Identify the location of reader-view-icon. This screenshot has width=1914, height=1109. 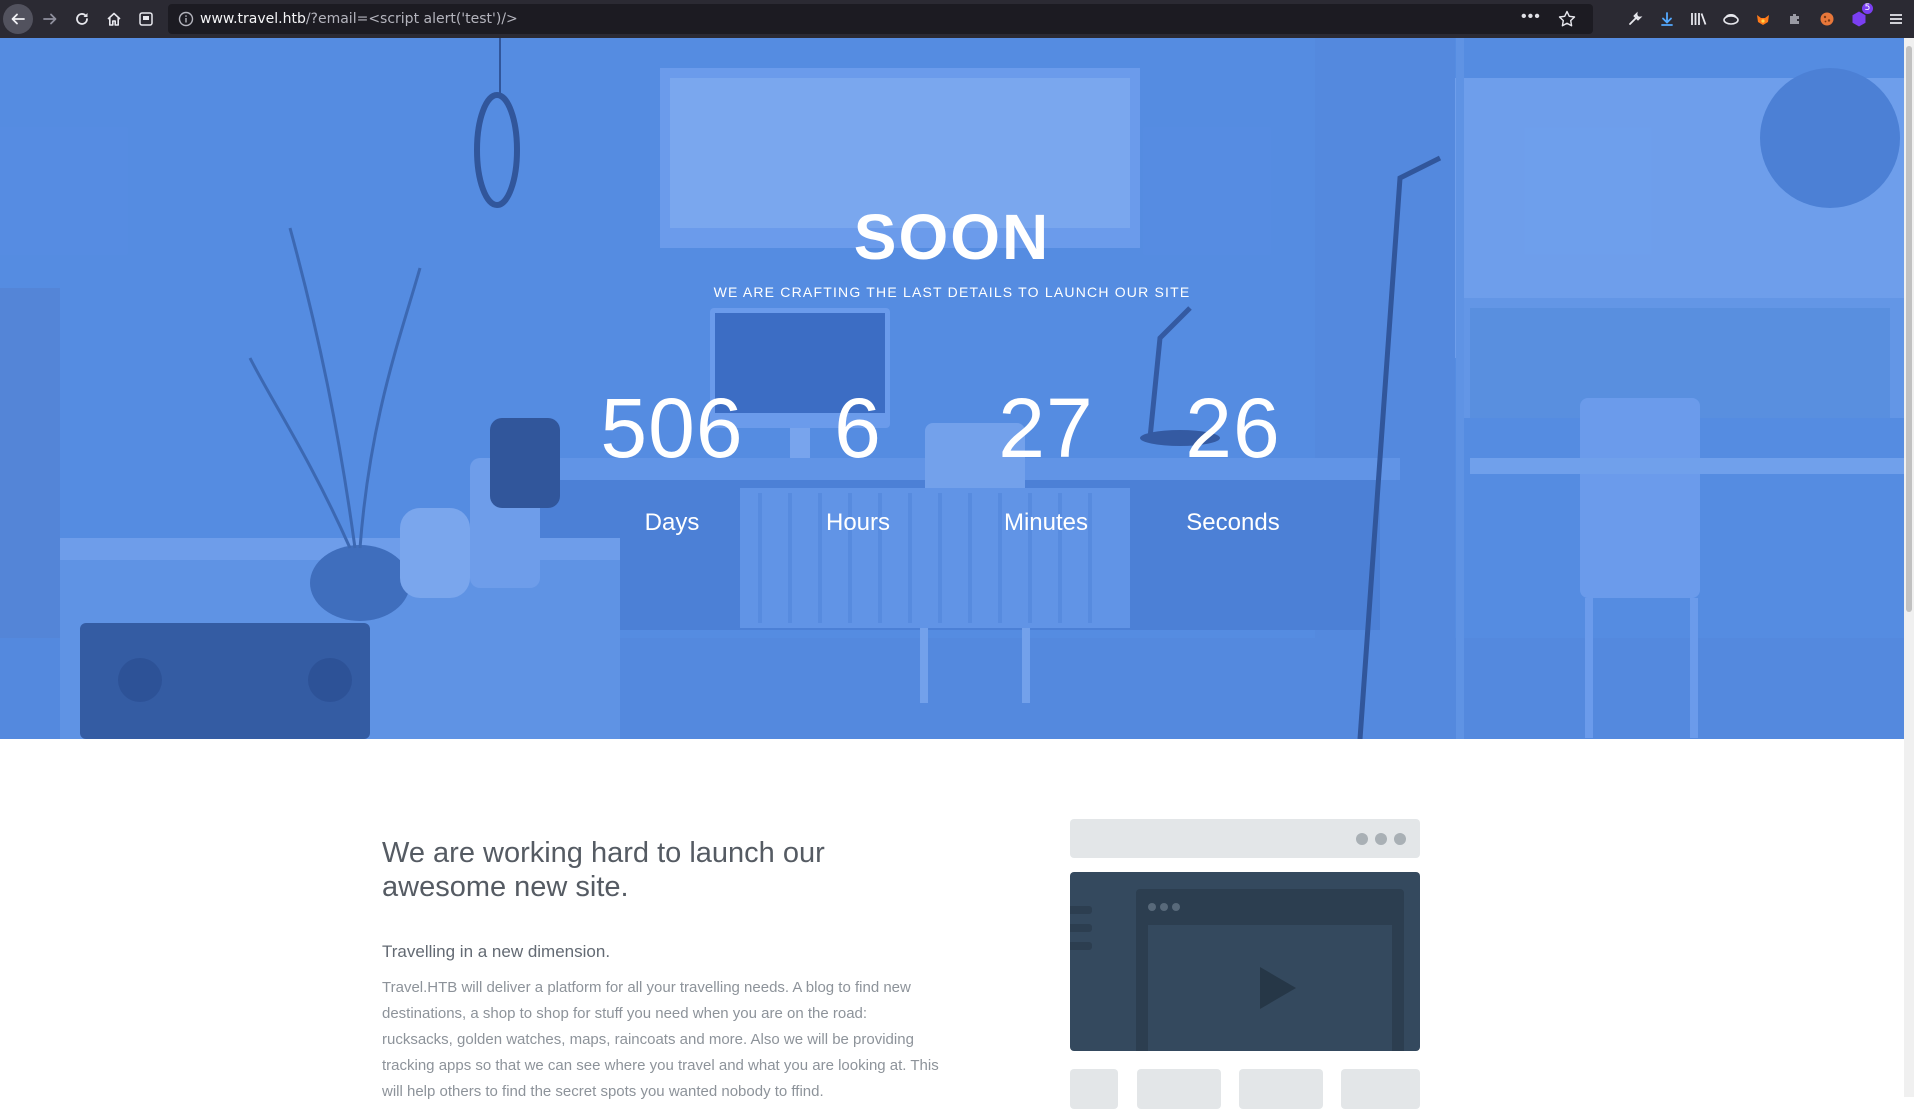
(146, 19).